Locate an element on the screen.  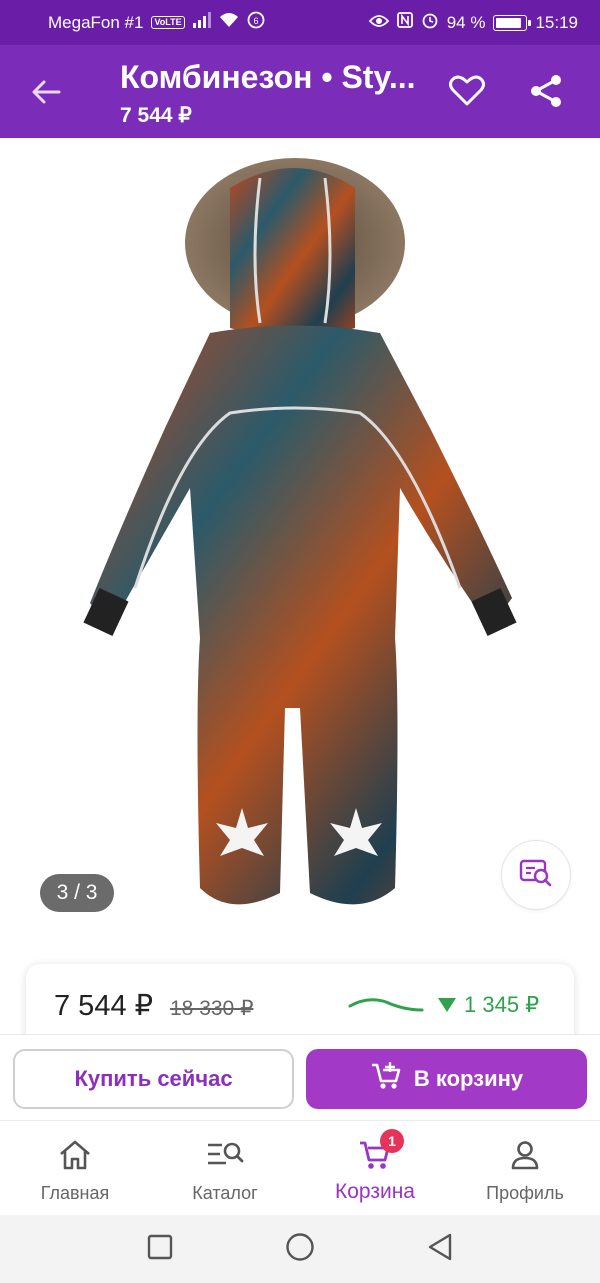
clock: 15:19 is located at coordinates (556, 22).